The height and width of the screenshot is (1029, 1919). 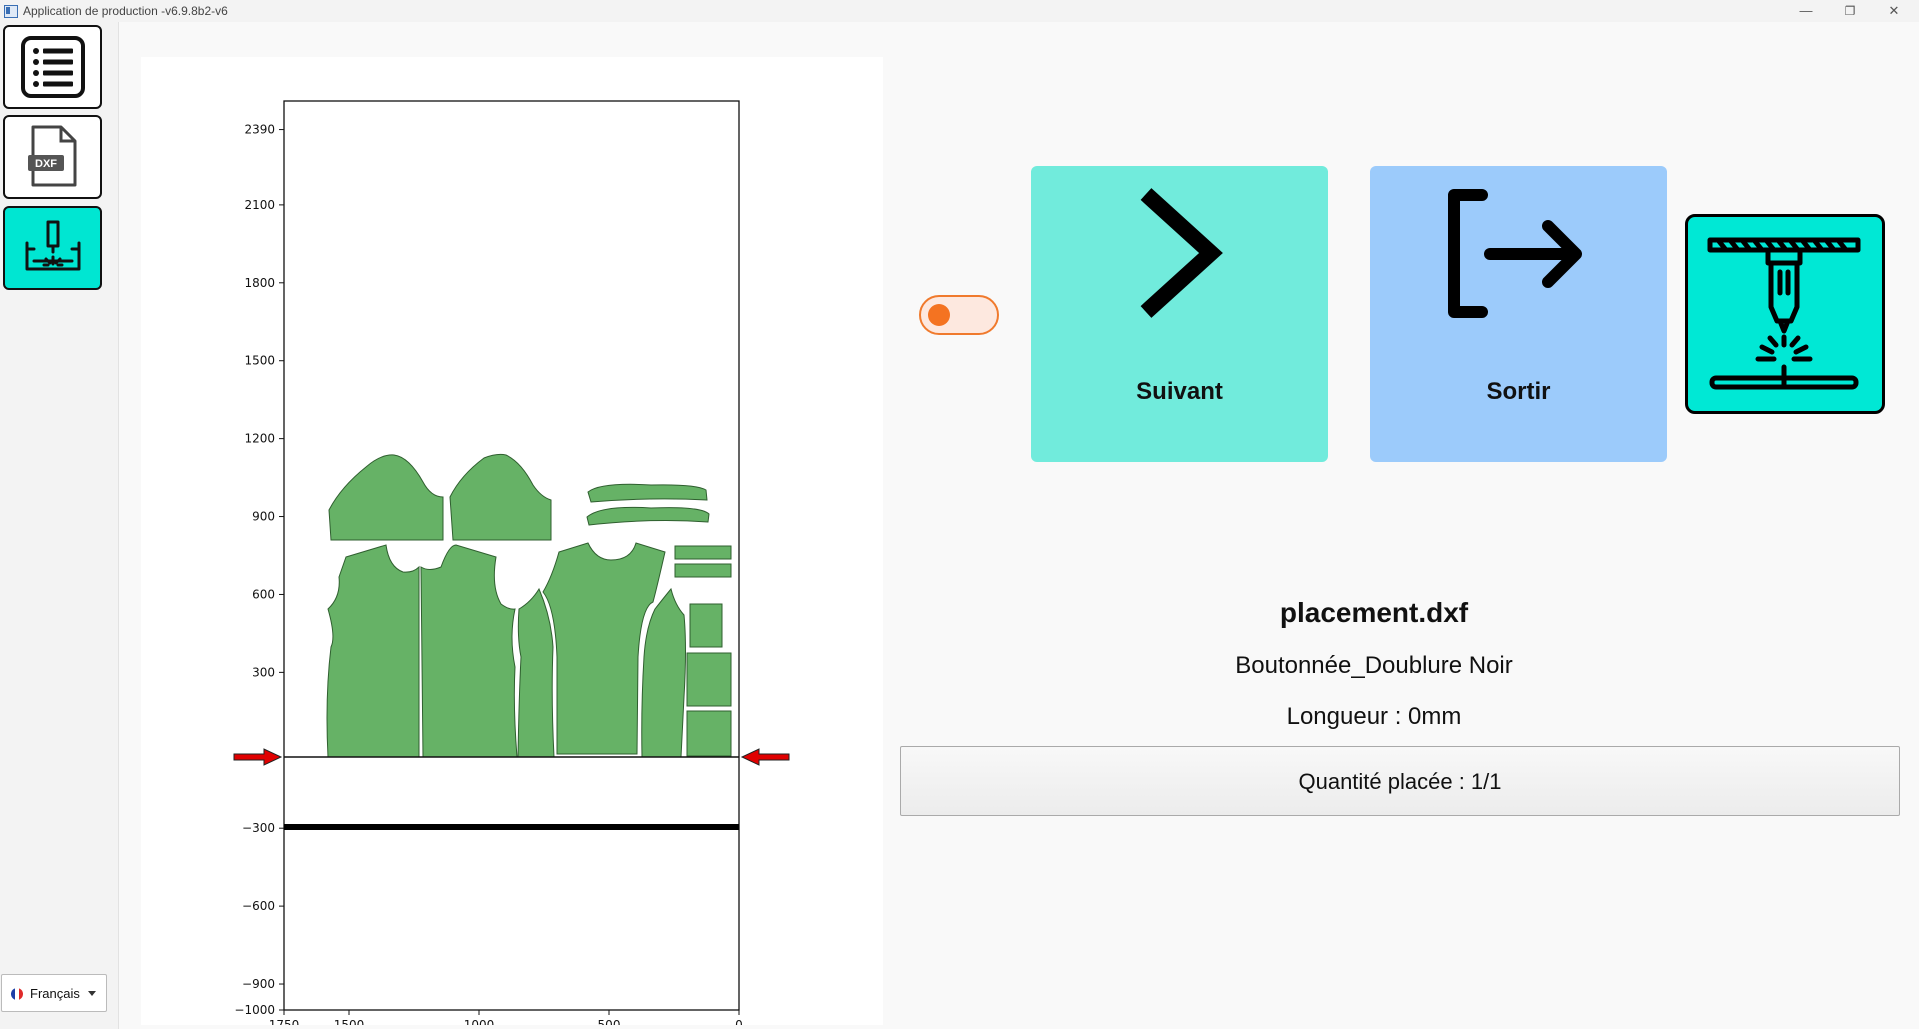 I want to click on file-name: placement.dxf, so click(x=1374, y=612).